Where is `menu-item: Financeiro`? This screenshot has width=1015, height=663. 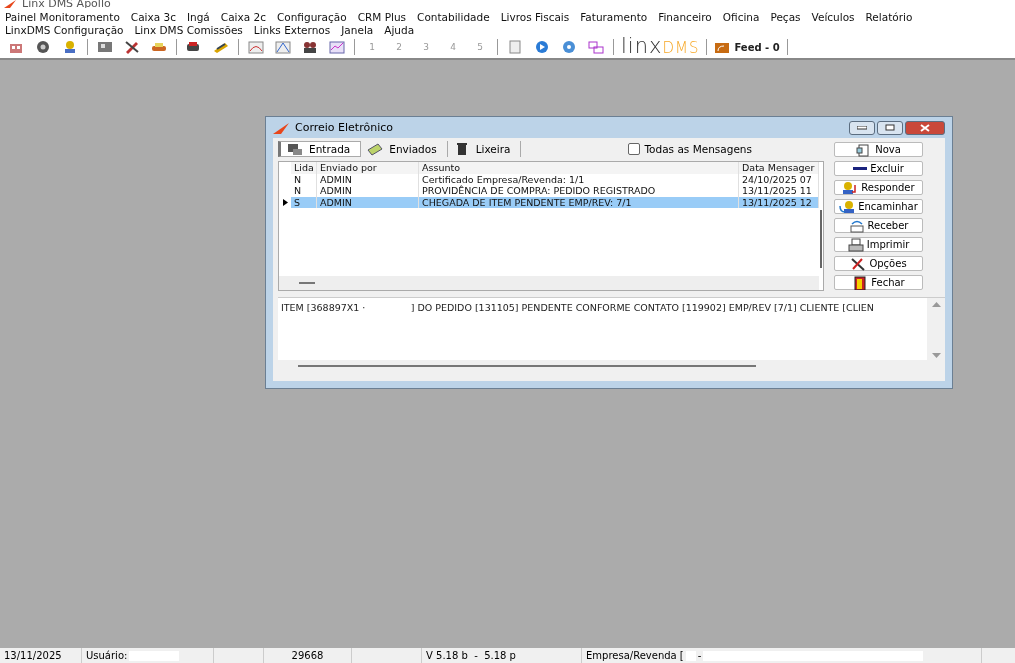 menu-item: Financeiro is located at coordinates (690, 16).